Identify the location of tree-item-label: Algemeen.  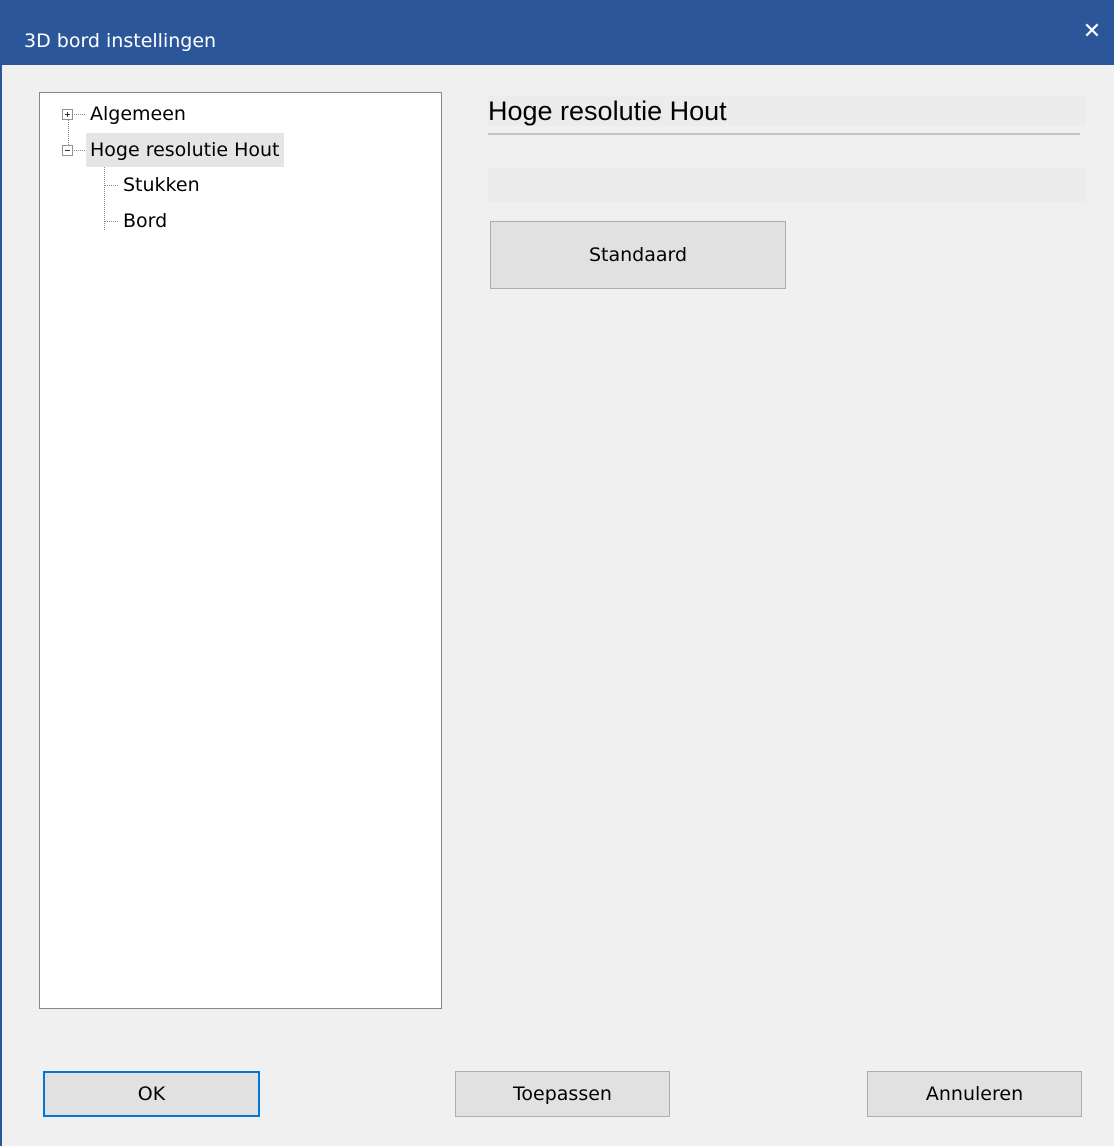
(138, 114).